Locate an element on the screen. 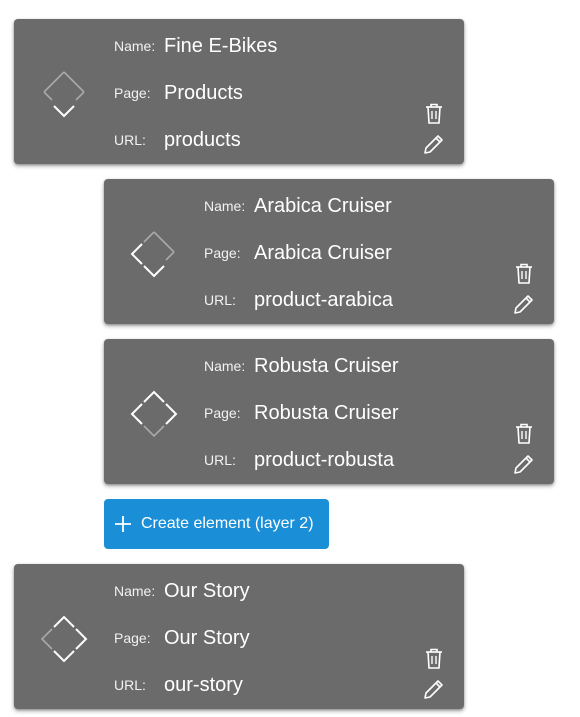 The height and width of the screenshot is (717, 580). name-row: Name: Fine E-Bikes is located at coordinates (195, 46).